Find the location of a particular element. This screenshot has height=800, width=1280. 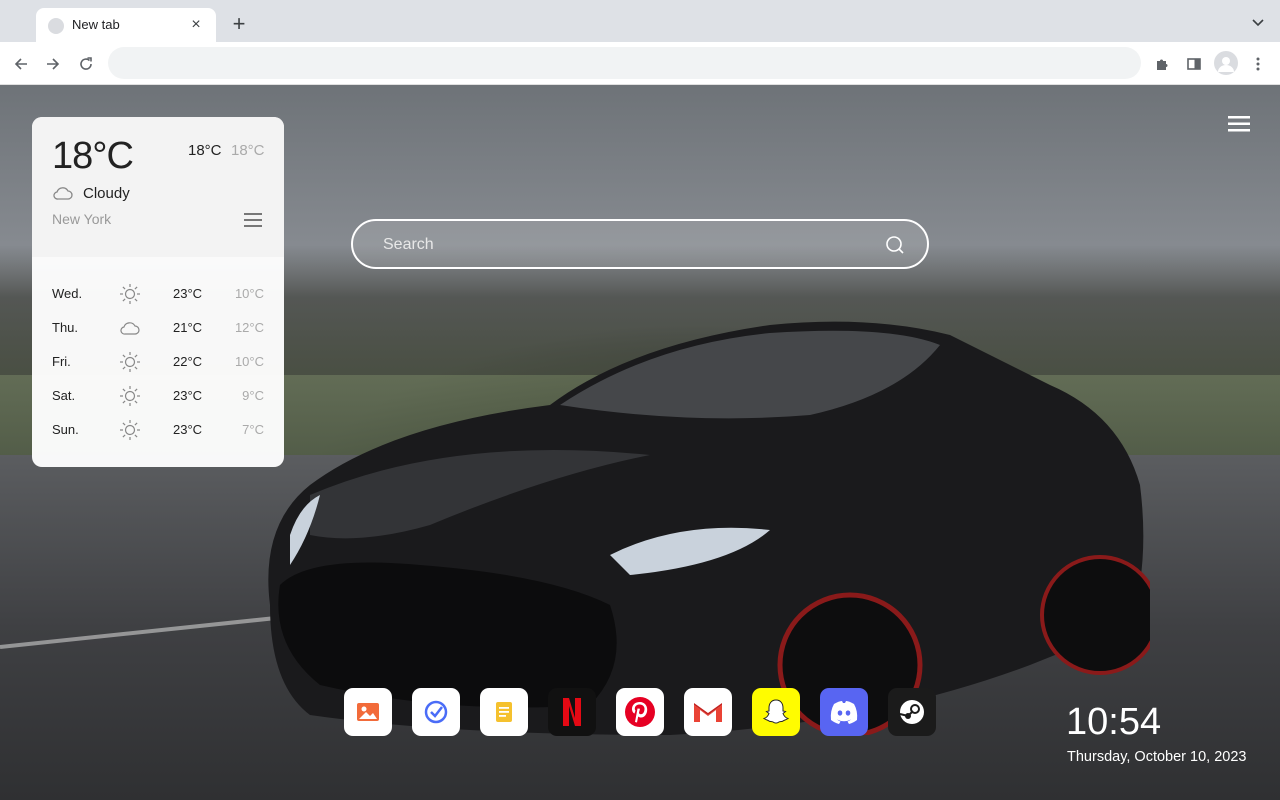

tab-new-tab: New tab × is located at coordinates (126, 25).